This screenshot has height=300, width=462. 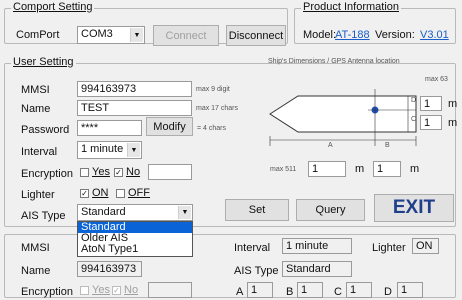 What do you see at coordinates (103, 212) in the screenshot?
I see `ais-type-select-value: Standard` at bounding box center [103, 212].